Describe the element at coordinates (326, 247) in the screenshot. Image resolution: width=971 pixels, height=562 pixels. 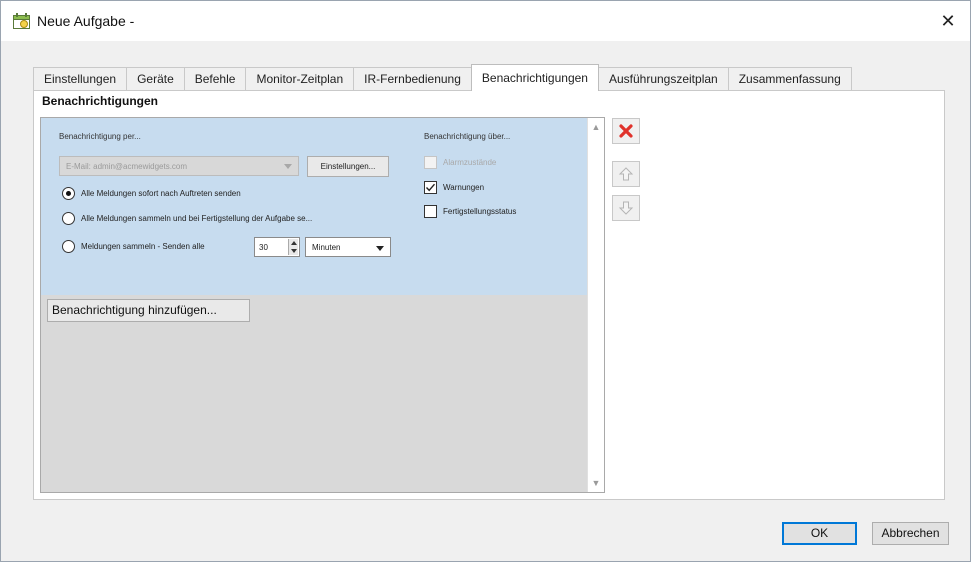
I see `interval-unit-value: Minuten` at that location.